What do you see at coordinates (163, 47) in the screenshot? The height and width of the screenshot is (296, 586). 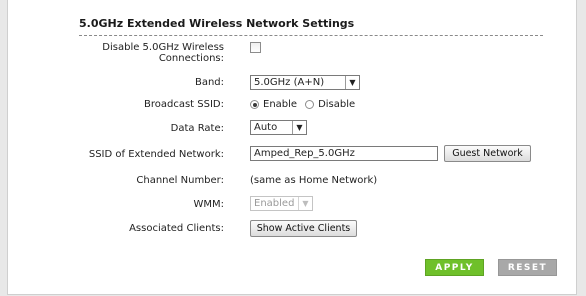 I see `disable-wireless-label-line1: Disable 5.0GHz Wireless` at bounding box center [163, 47].